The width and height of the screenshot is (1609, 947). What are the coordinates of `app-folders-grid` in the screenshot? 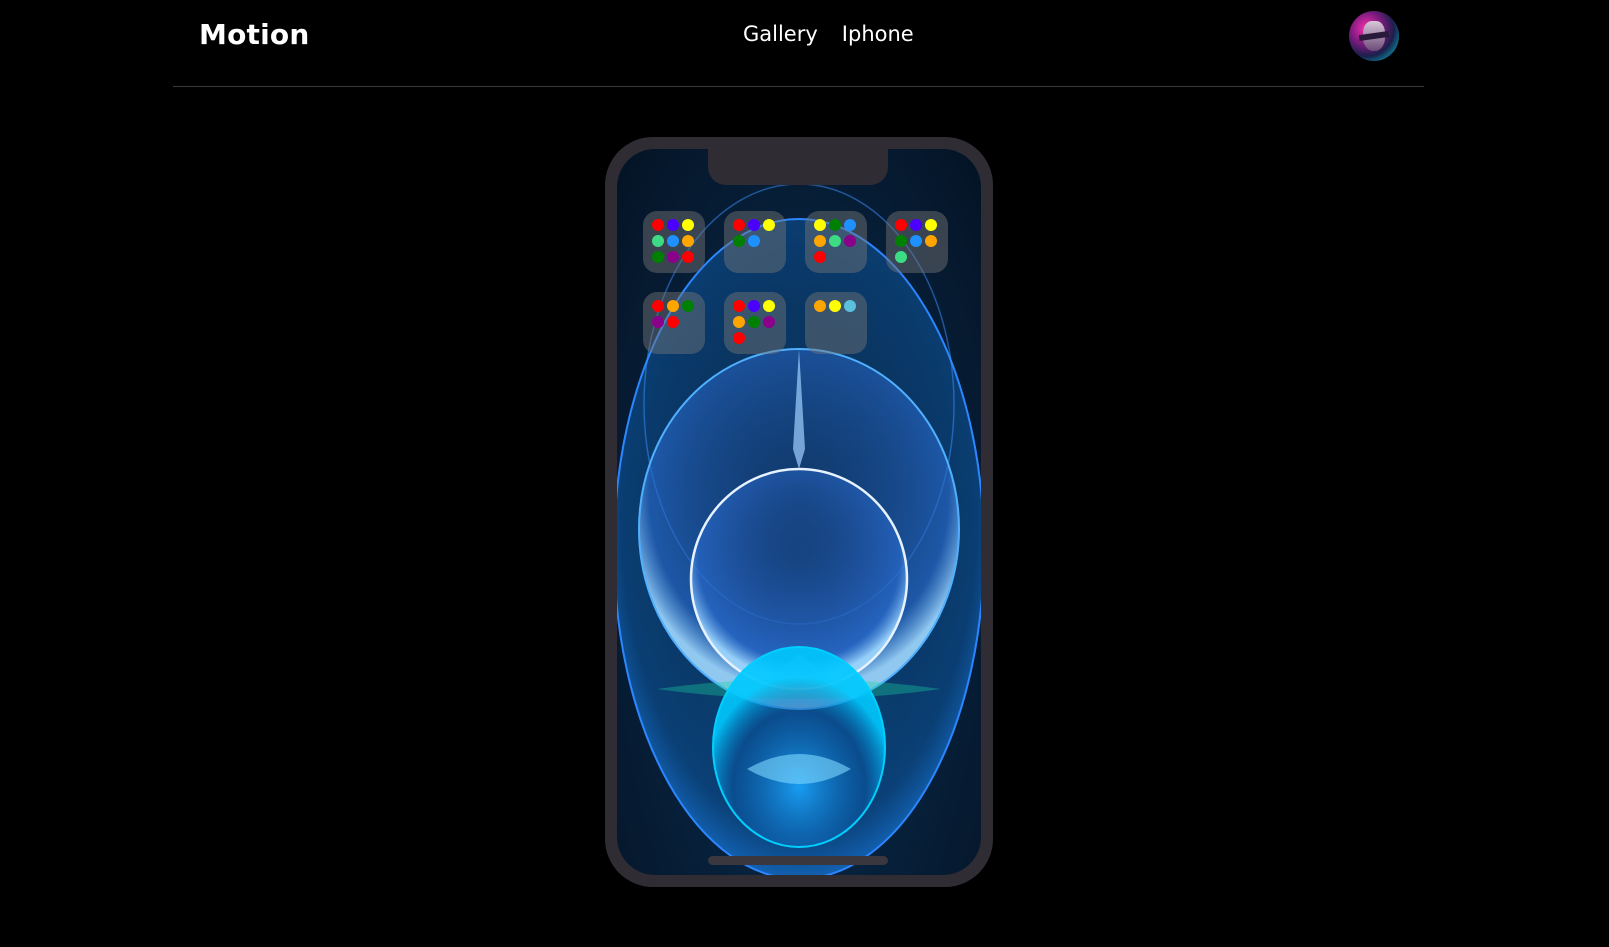 It's located at (795, 282).